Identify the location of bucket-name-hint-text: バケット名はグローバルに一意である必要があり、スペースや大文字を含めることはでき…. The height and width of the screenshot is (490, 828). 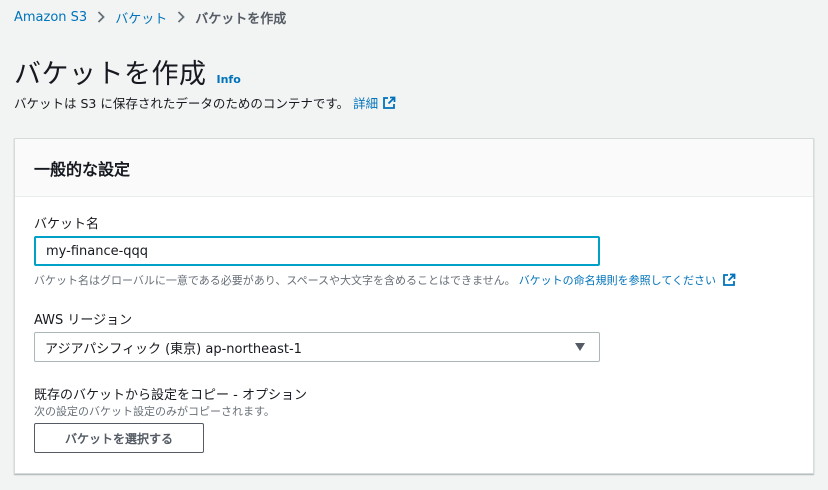
(275, 280).